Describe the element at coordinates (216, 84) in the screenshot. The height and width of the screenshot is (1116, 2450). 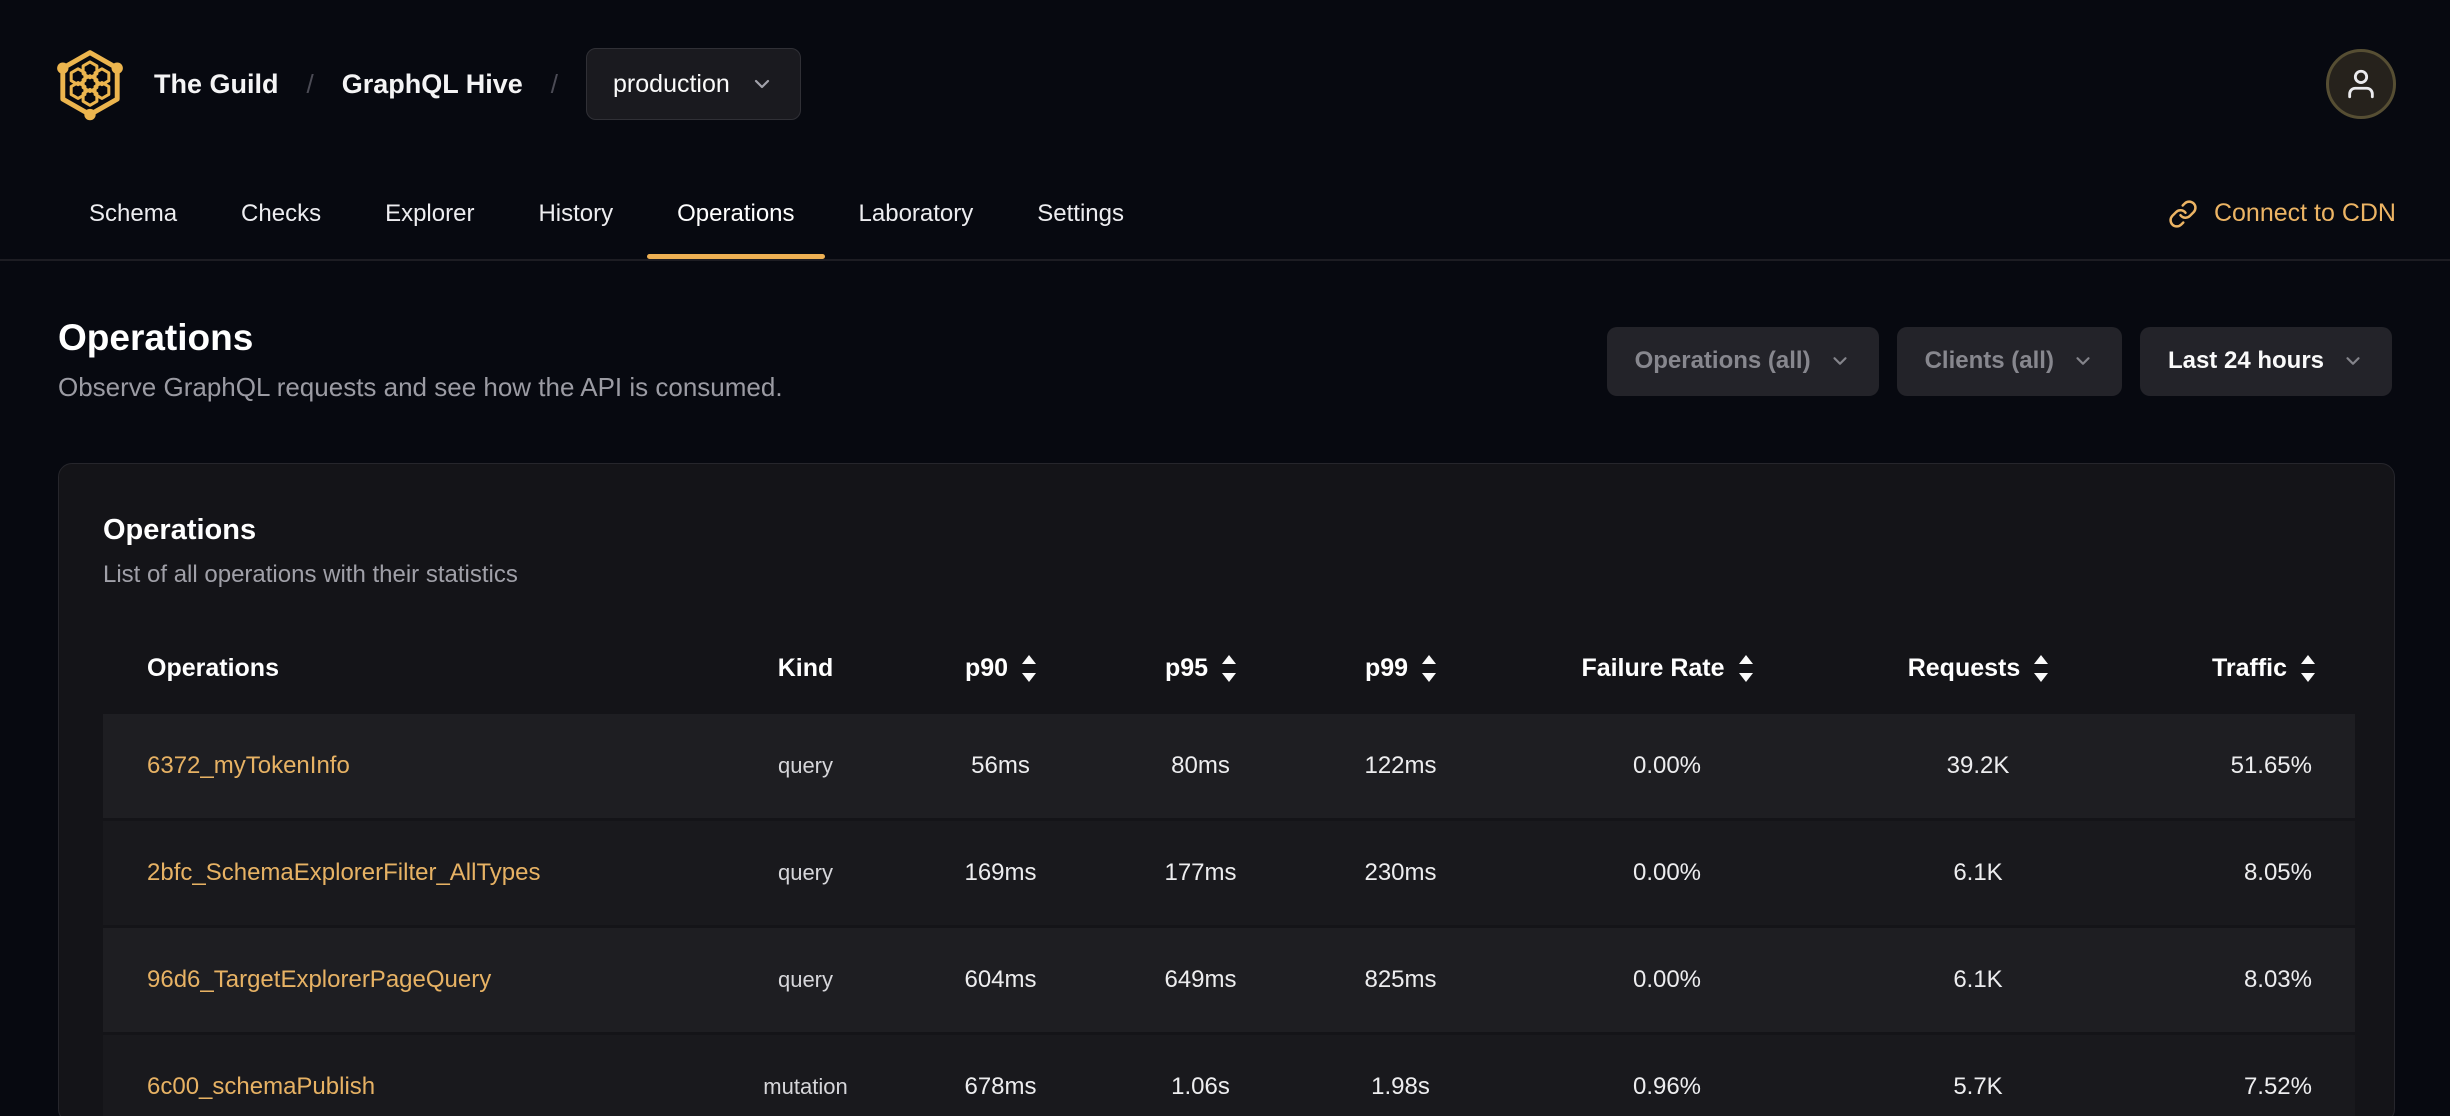
I see `breadcrumb-org: The Guild` at that location.